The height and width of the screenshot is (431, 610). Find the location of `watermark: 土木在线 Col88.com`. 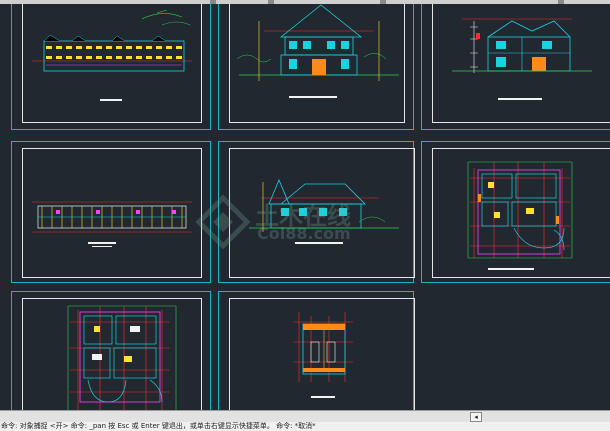

watermark: 土木在线 Col88.com is located at coordinates (305, 224).